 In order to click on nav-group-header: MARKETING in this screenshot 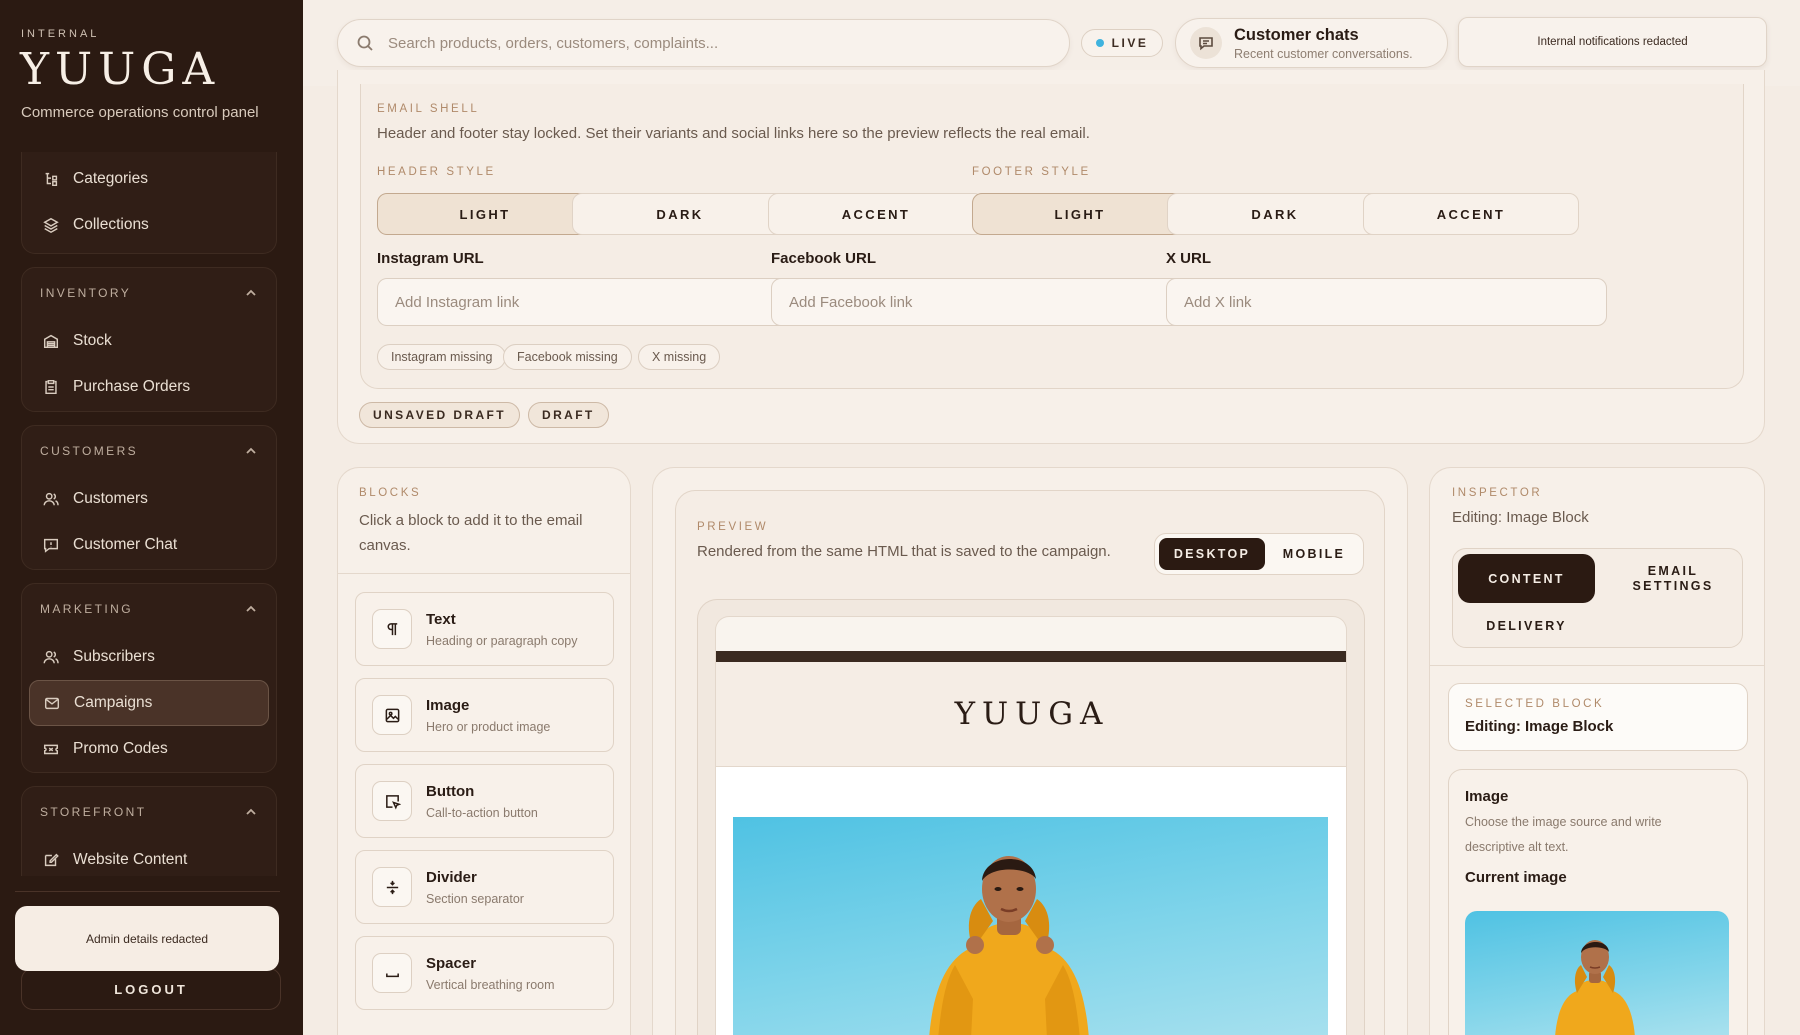, I will do `click(149, 609)`.